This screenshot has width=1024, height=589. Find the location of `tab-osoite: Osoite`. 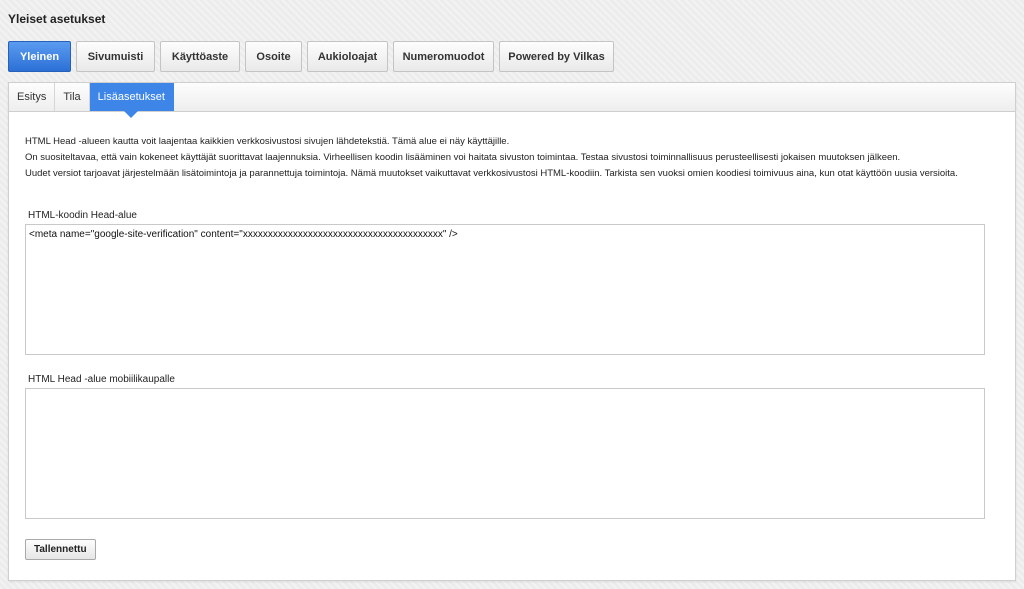

tab-osoite: Osoite is located at coordinates (273, 56).